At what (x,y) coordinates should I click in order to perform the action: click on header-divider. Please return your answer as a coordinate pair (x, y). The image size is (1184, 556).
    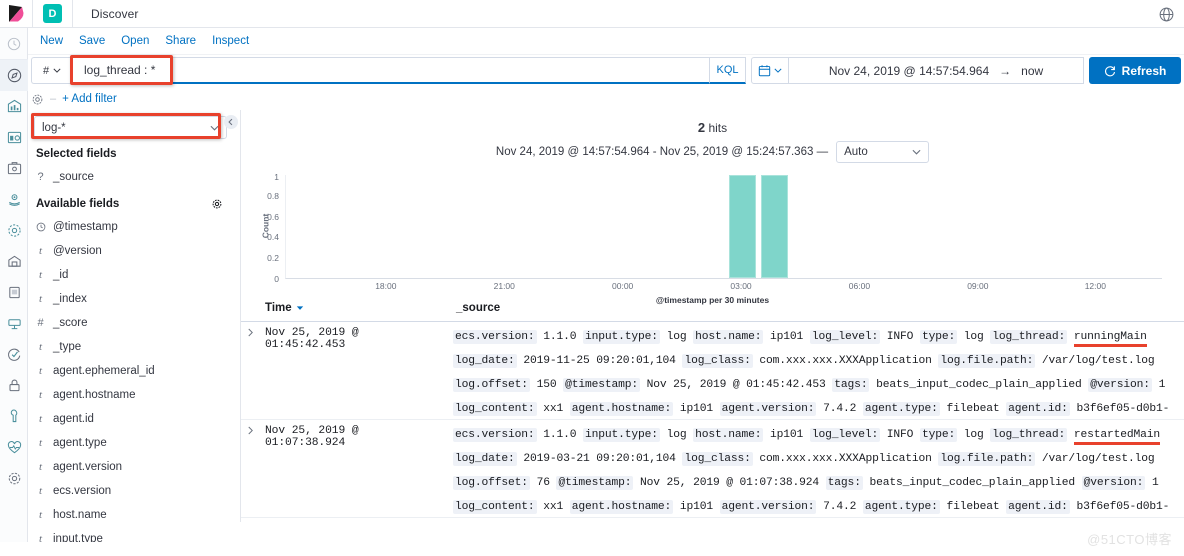
    Looking at the image, I should click on (32, 13).